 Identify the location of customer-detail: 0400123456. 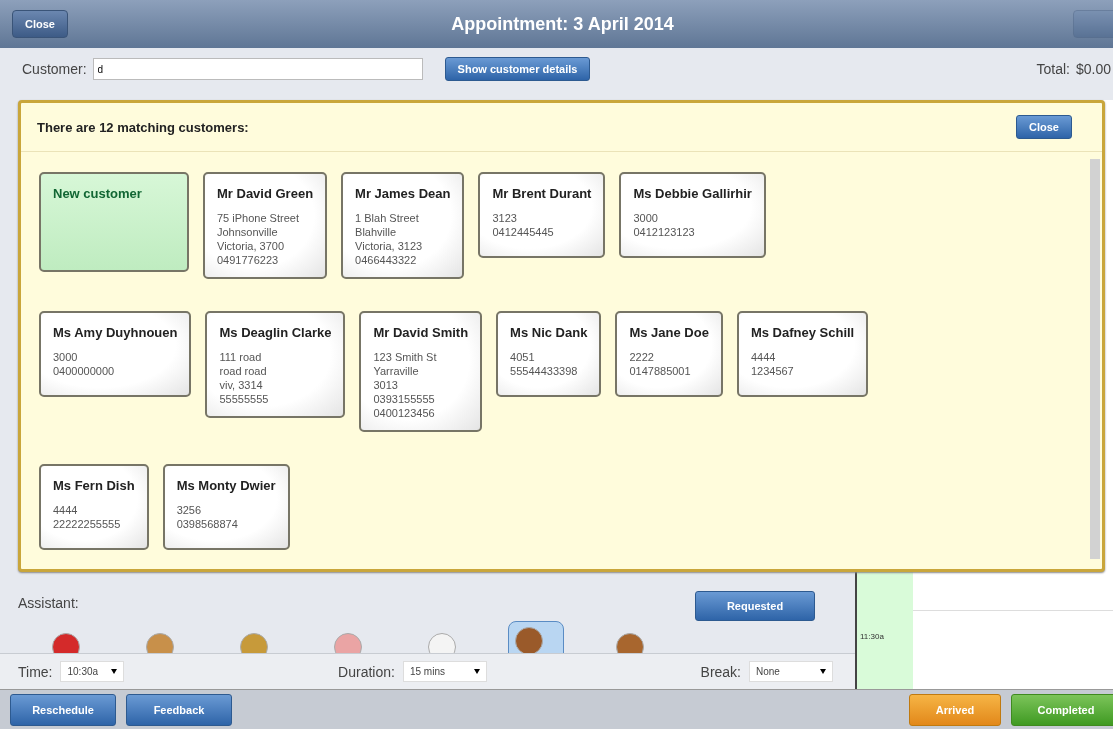
(404, 413).